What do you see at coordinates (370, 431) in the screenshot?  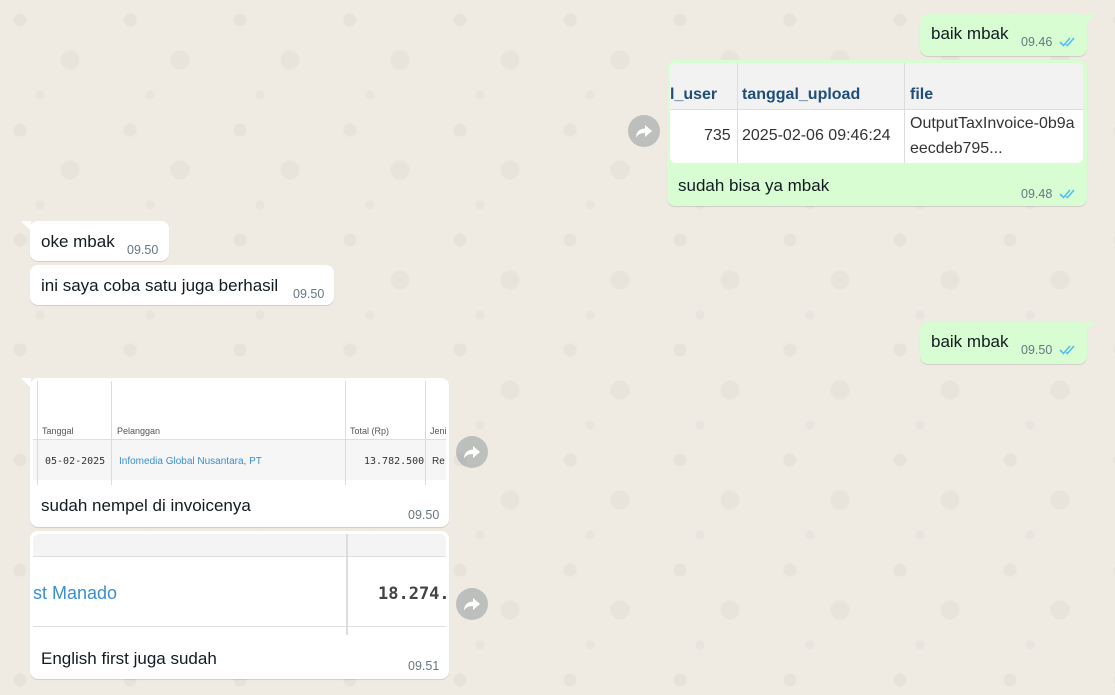 I see `table-header-cell: Total (Rp)` at bounding box center [370, 431].